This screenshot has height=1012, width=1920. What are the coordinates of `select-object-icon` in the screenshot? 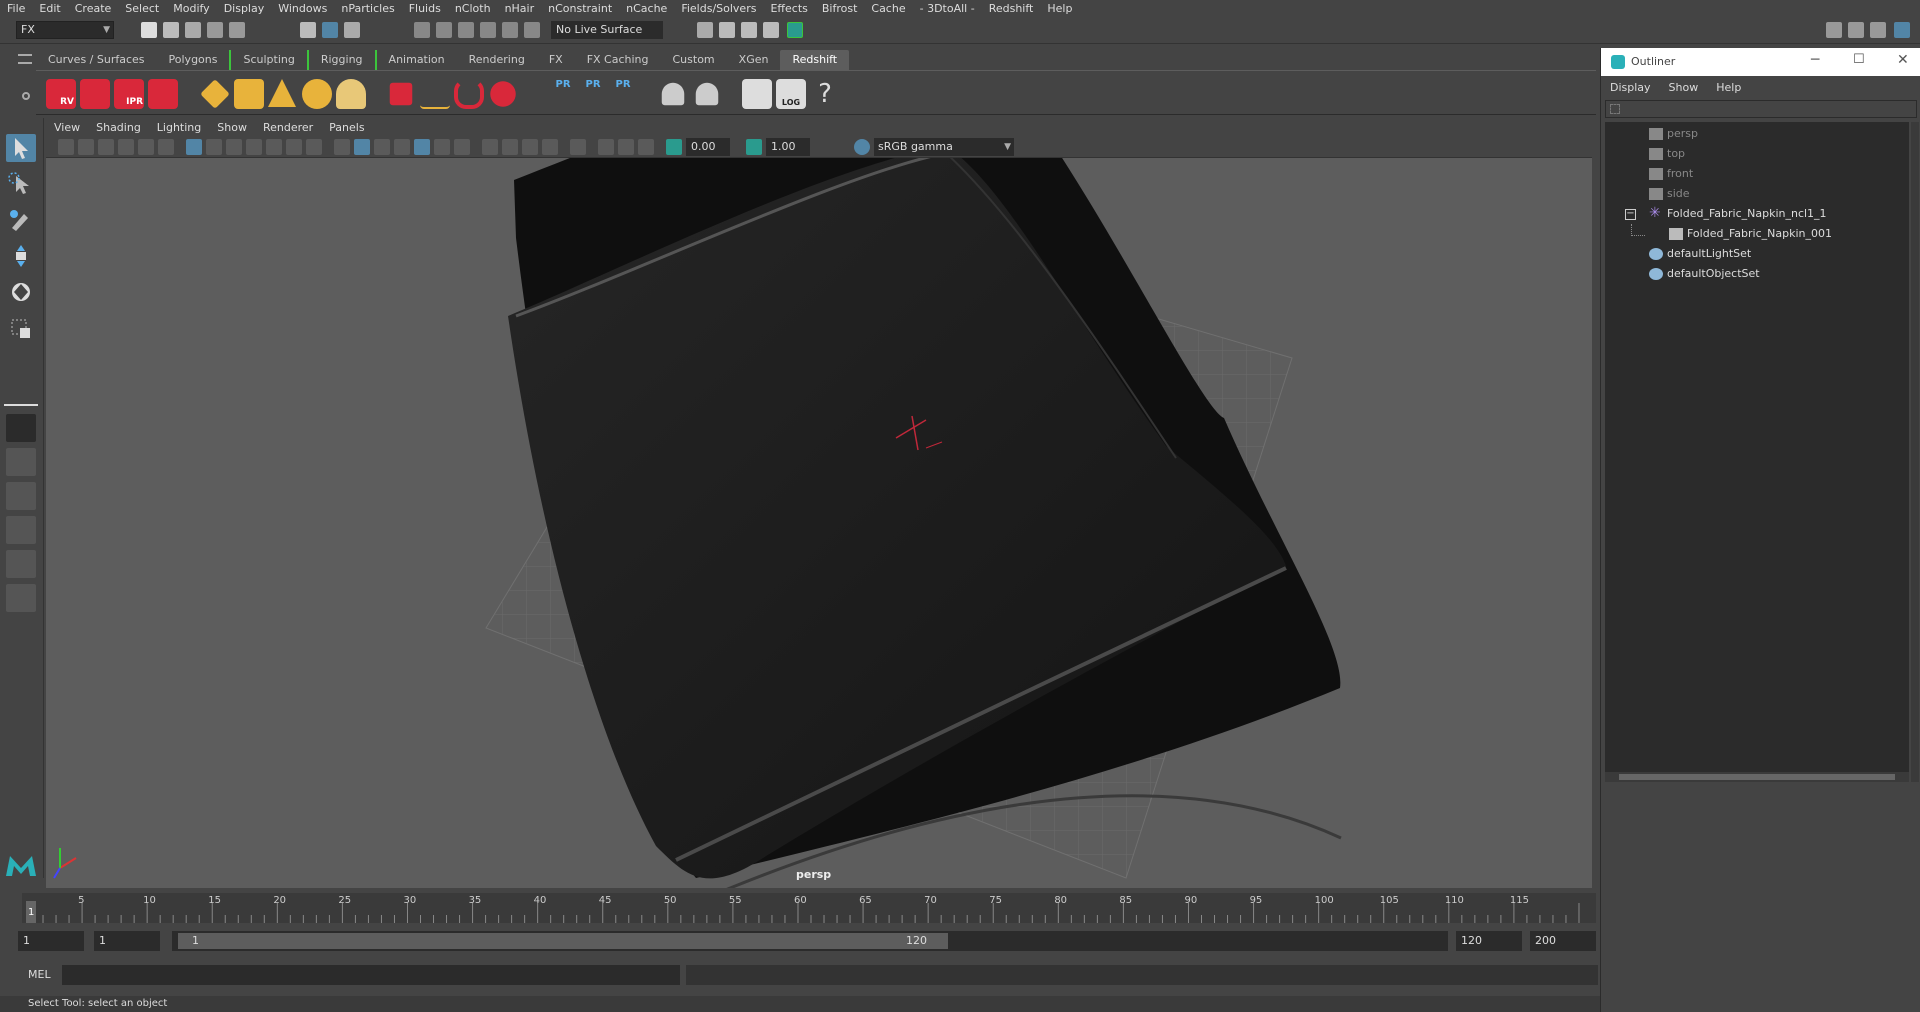 It's located at (330, 30).